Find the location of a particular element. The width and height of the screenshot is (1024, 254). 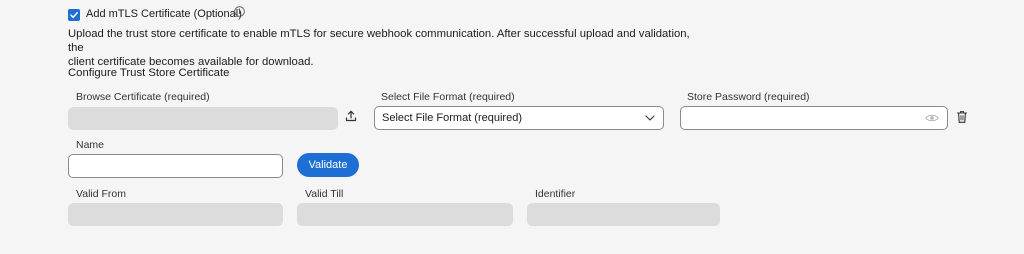

valid-till-label: Valid Till is located at coordinates (324, 194).